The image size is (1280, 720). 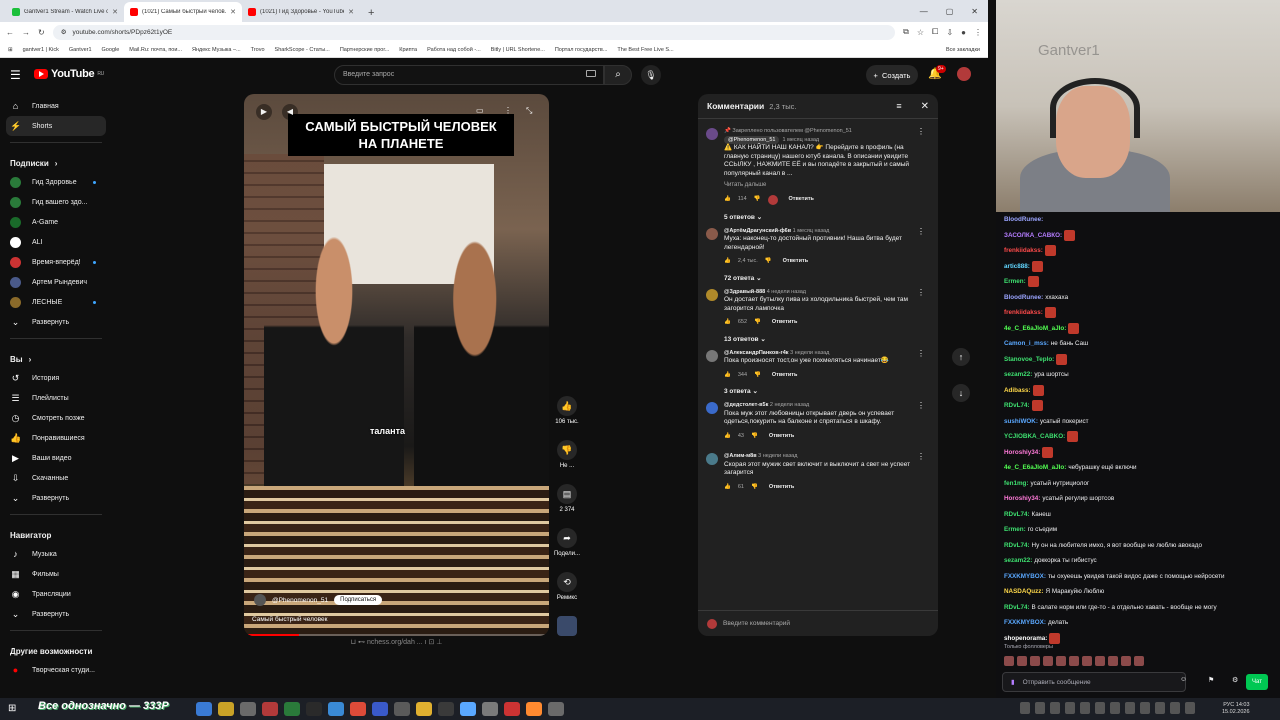 I want to click on sidebar-item-shorts: ⚡ Shorts, so click(x=56, y=126).